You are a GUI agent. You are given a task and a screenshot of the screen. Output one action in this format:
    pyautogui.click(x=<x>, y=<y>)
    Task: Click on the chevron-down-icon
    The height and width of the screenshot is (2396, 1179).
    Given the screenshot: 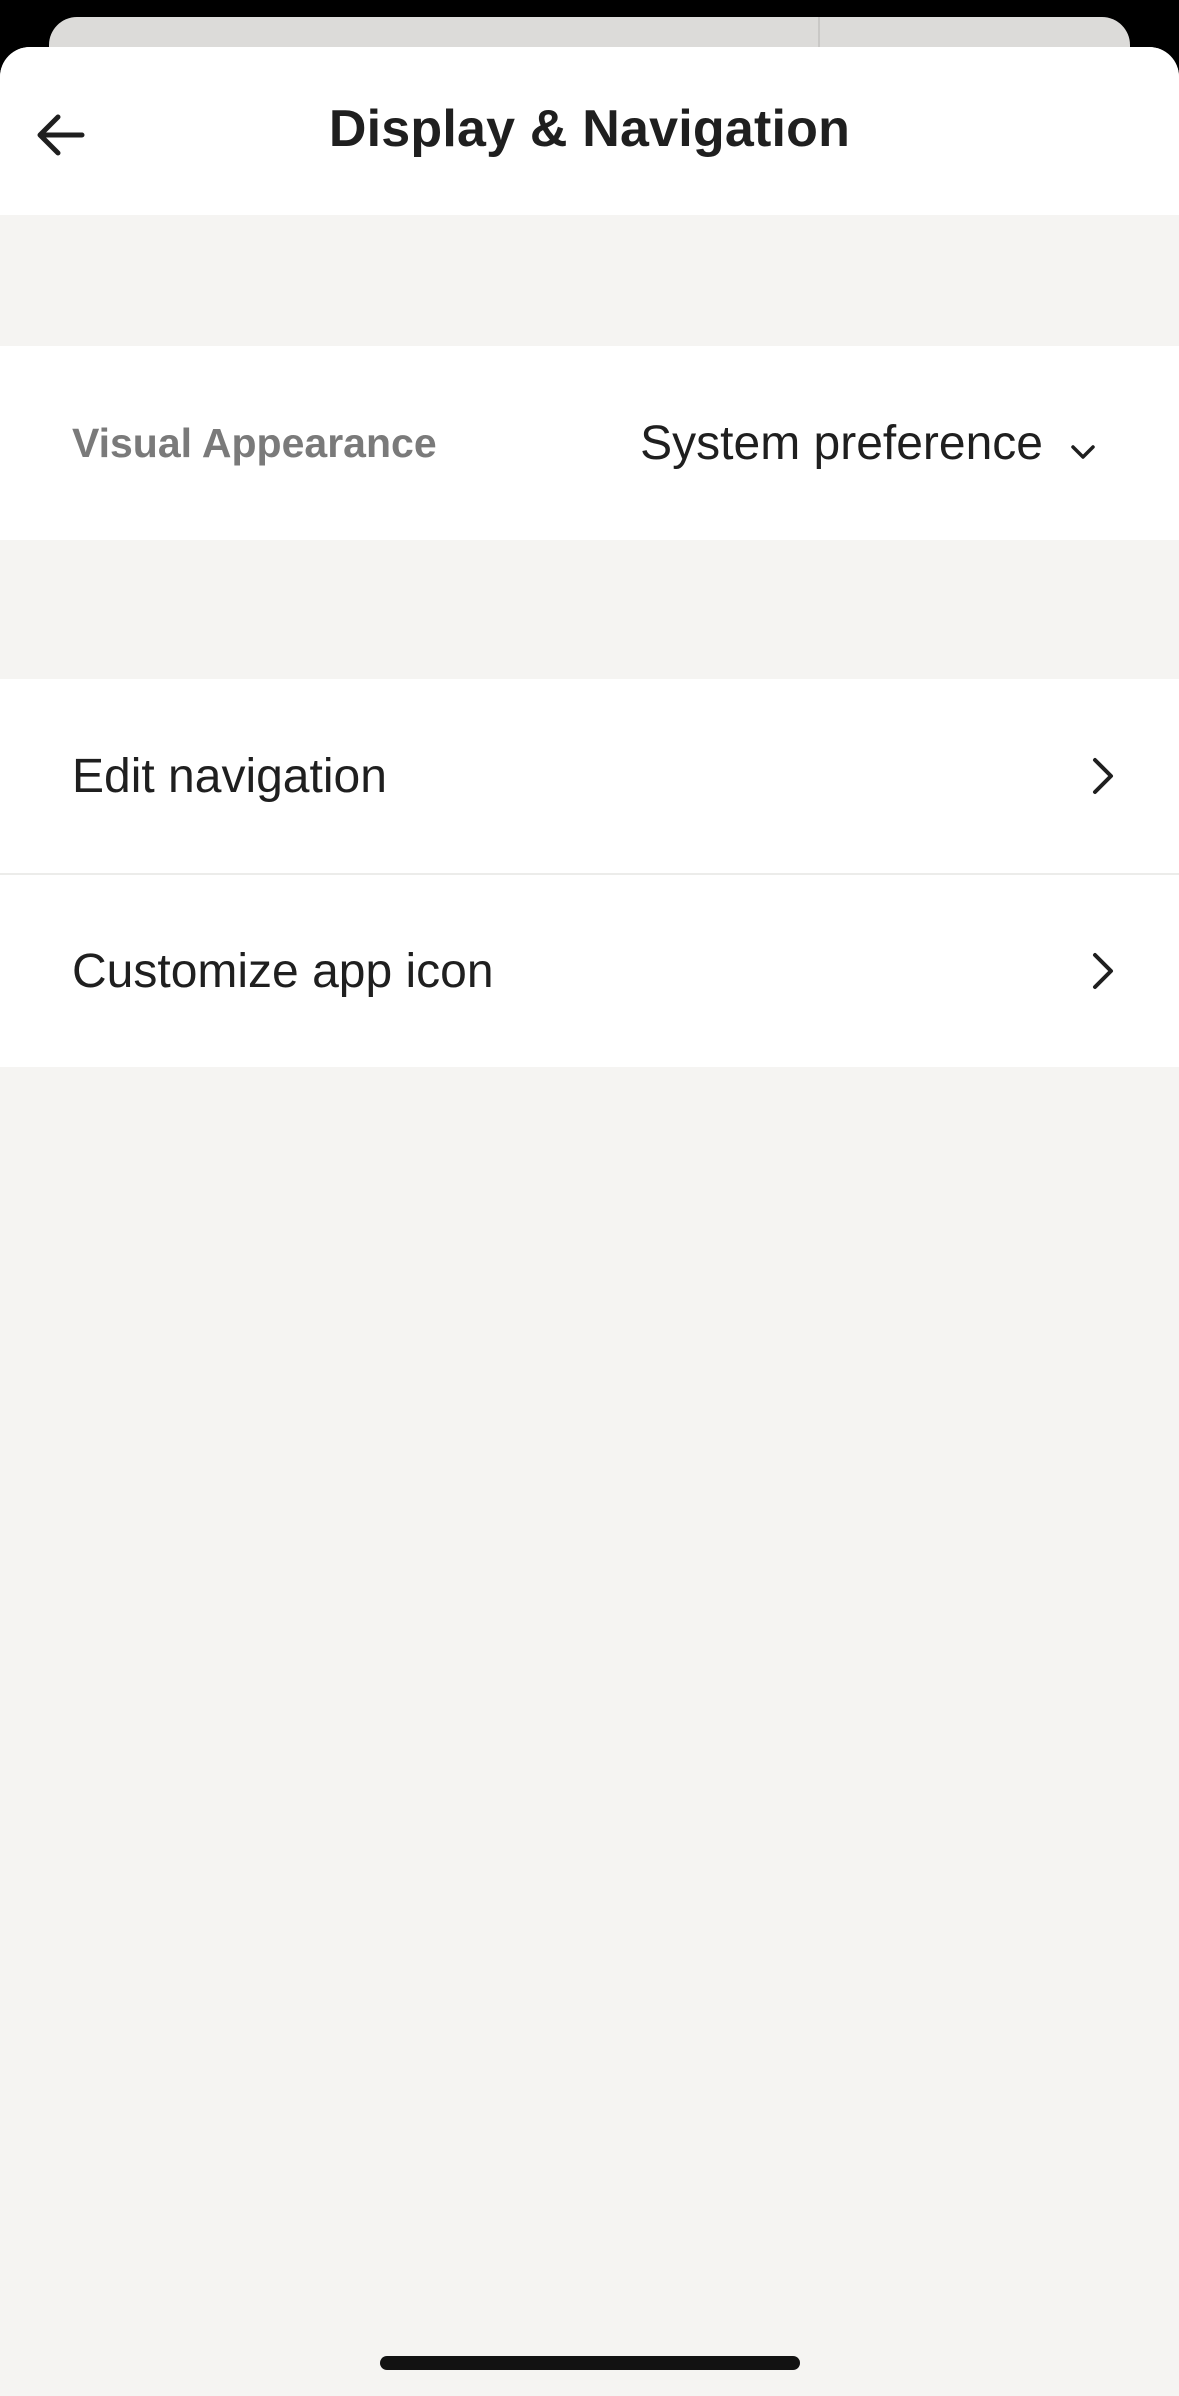 What is the action you would take?
    pyautogui.click(x=1083, y=452)
    